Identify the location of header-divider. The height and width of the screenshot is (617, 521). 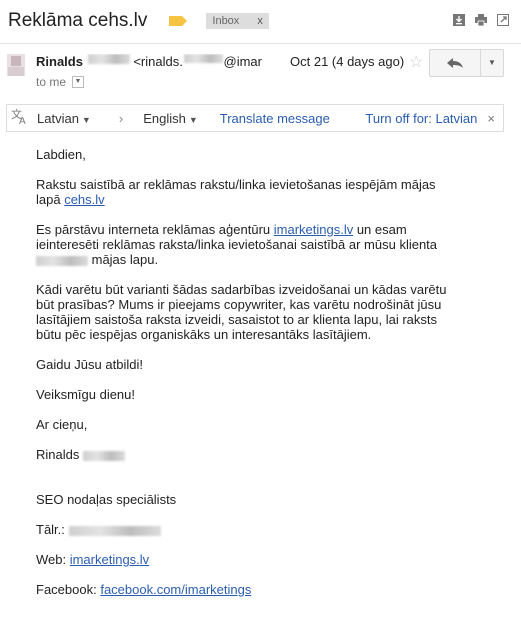
(260, 43).